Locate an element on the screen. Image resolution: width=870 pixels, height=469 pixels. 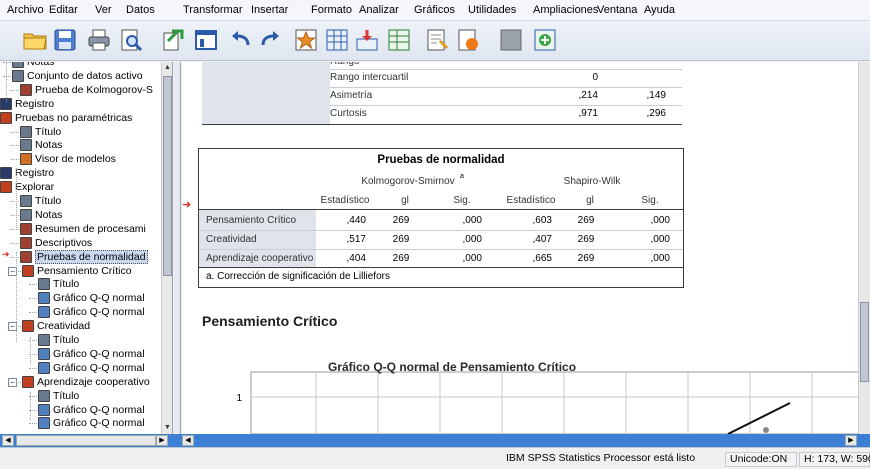
tree-item: Pruebas de normalidad is located at coordinates (84, 256).